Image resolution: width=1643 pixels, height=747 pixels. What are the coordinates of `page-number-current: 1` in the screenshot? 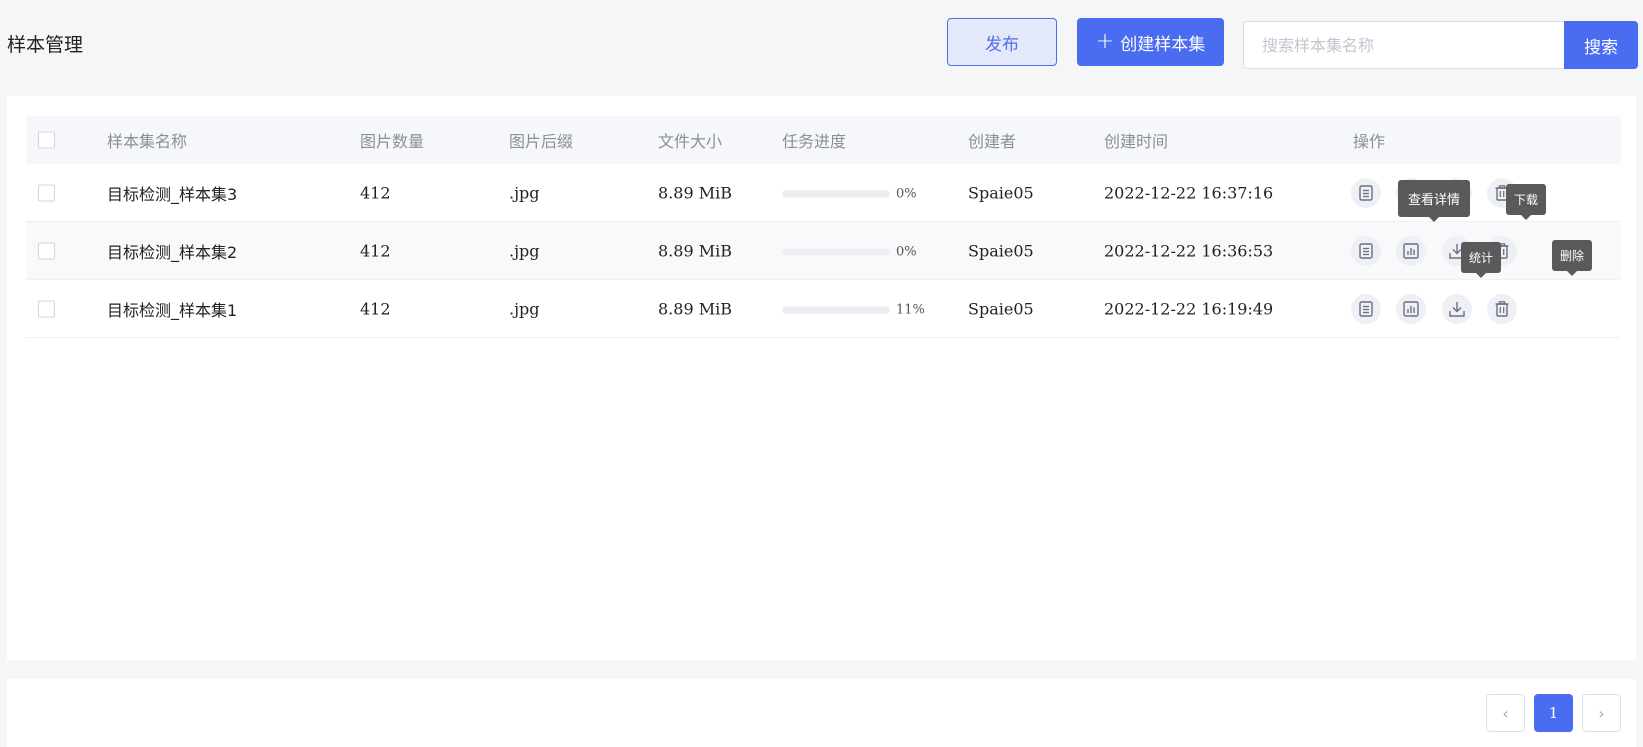 It's located at (1553, 713).